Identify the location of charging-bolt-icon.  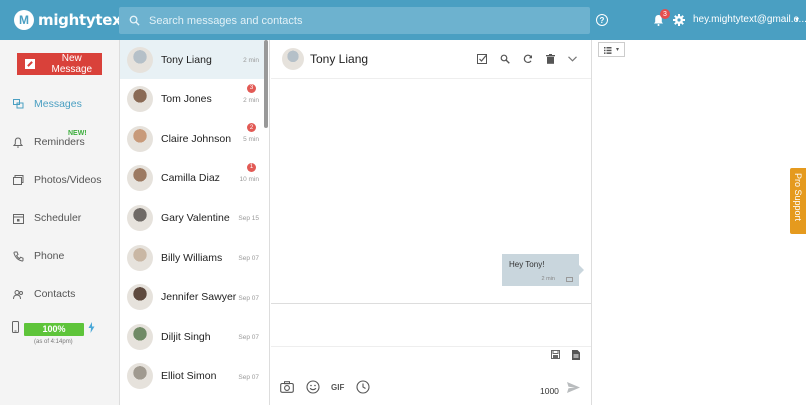
(91, 329).